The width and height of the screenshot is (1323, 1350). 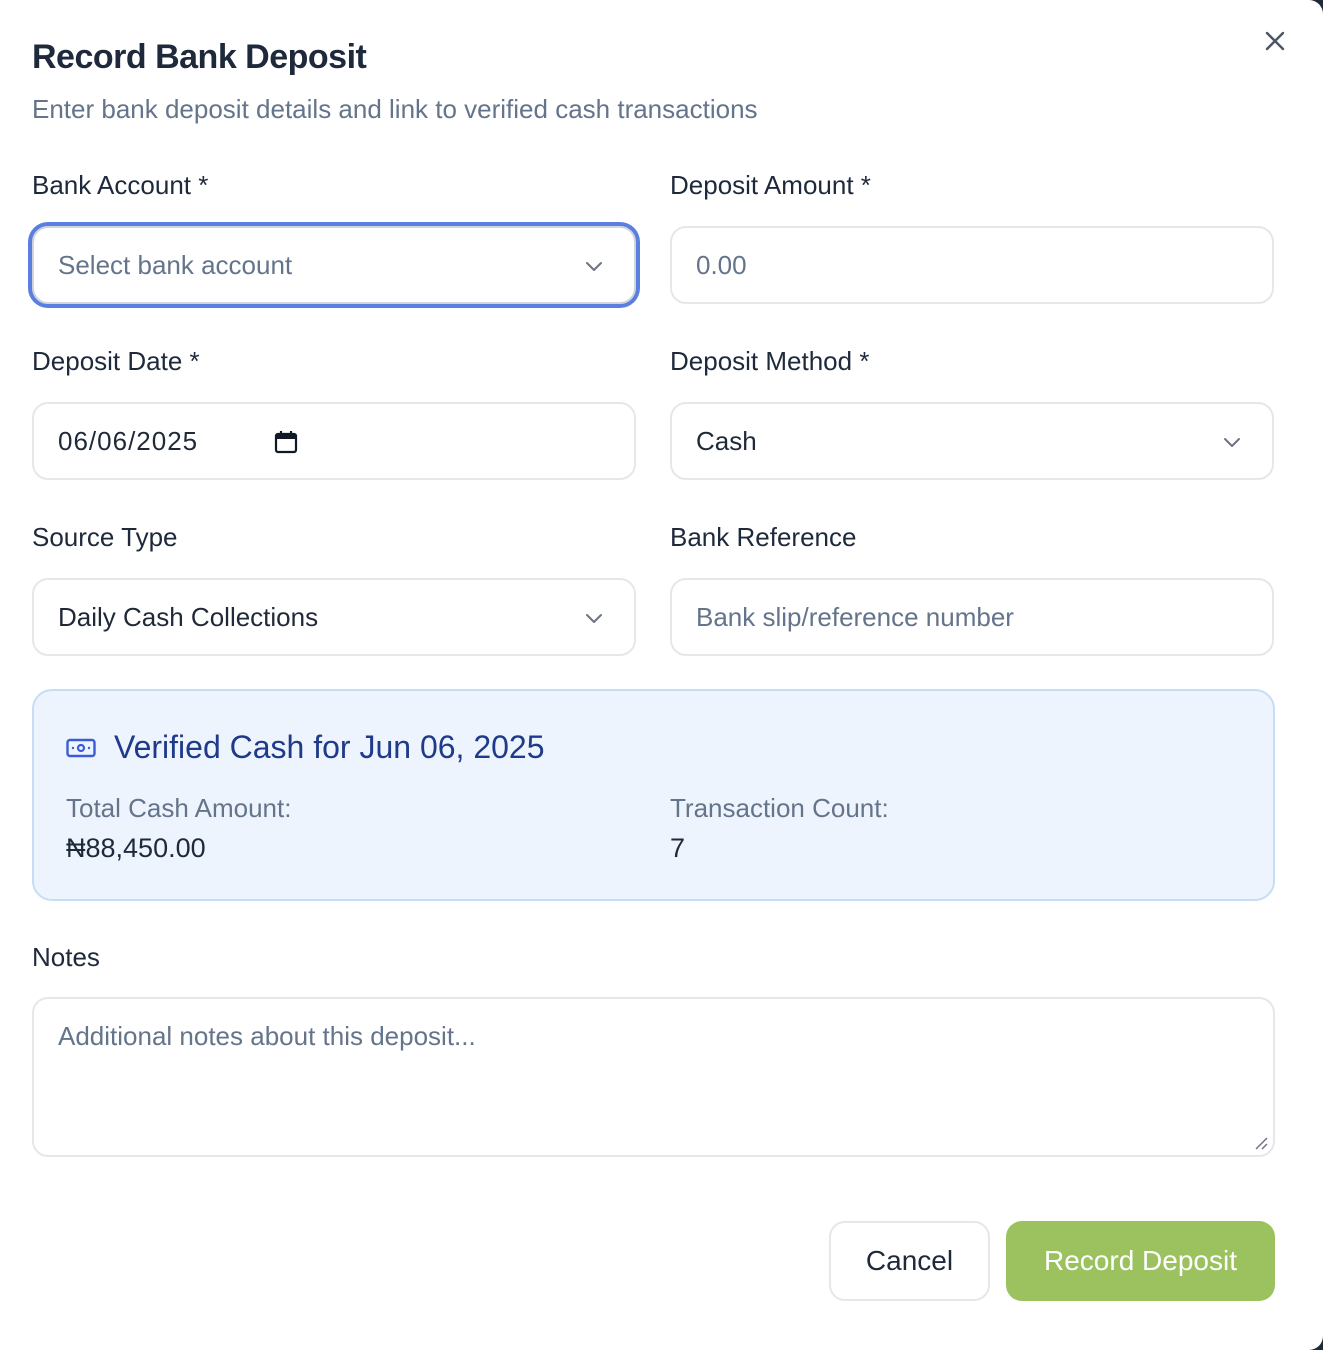 What do you see at coordinates (855, 616) in the screenshot?
I see `bank-reference-placeholder: Bank slip/reference number` at bounding box center [855, 616].